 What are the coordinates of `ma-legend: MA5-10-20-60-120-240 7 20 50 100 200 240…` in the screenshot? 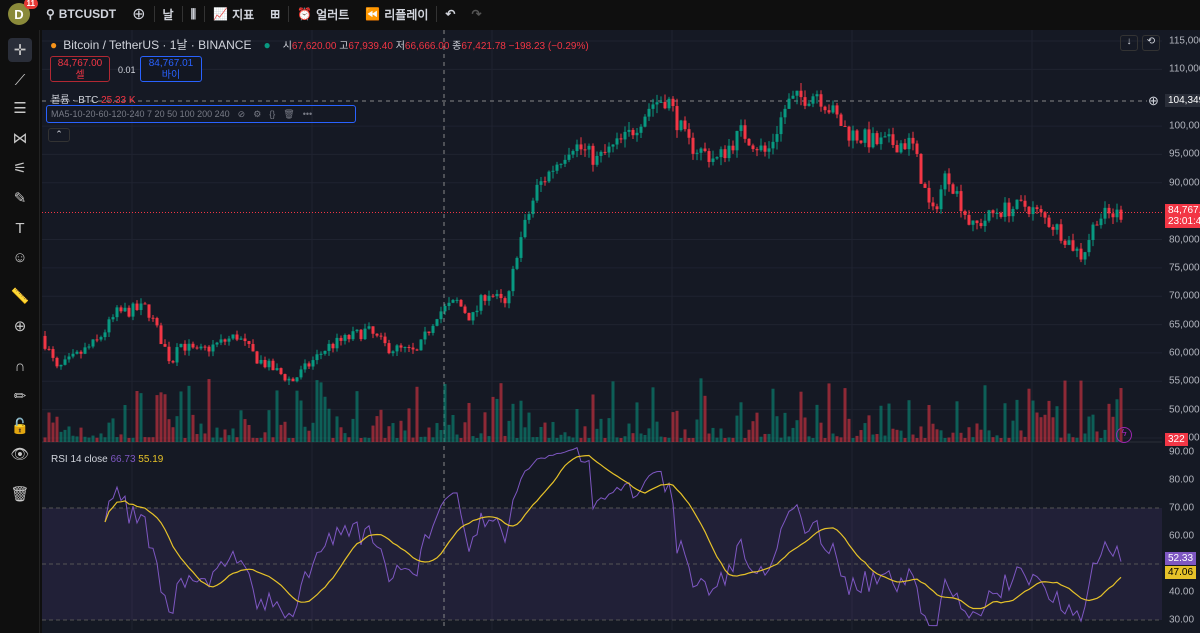 It's located at (201, 114).